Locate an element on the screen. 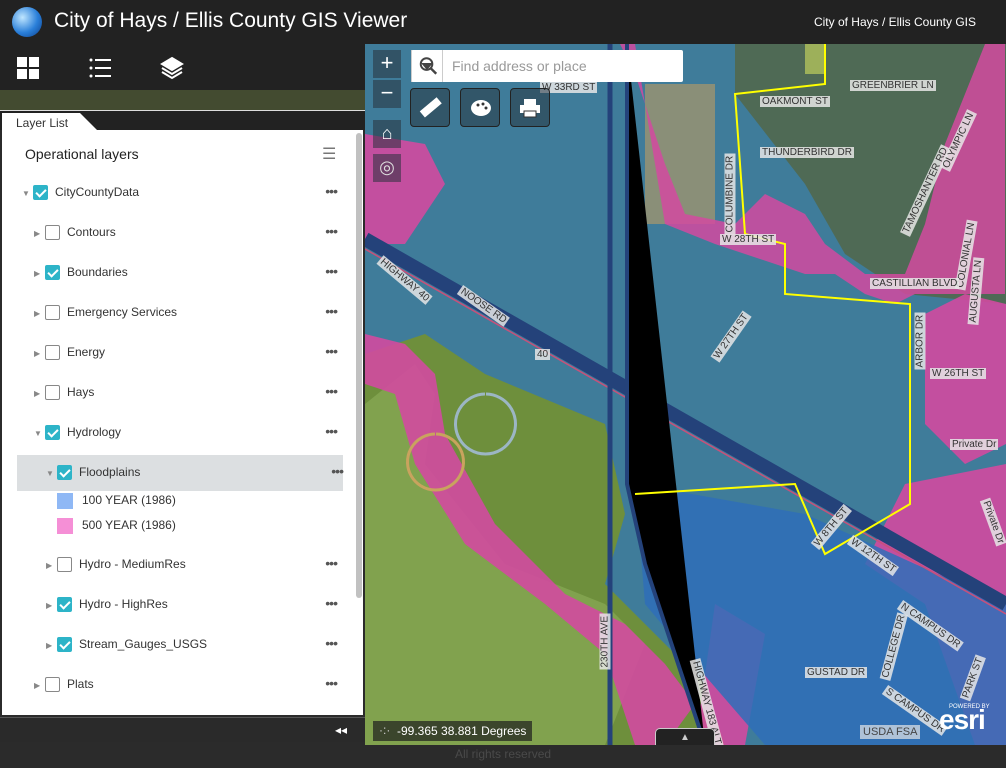  layer-row: ▼ Hydrology ••• is located at coordinates (177, 433).